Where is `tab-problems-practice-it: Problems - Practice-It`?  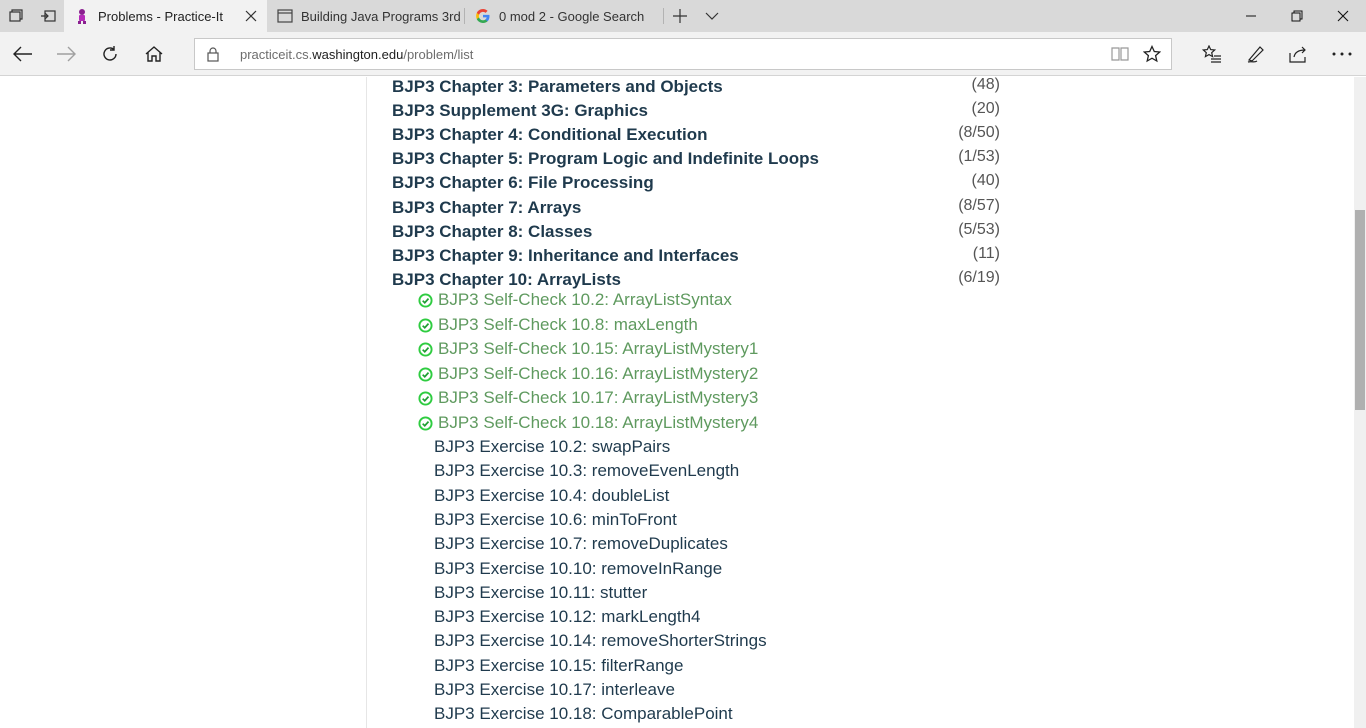 tab-problems-practice-it: Problems - Practice-It is located at coordinates (165, 16).